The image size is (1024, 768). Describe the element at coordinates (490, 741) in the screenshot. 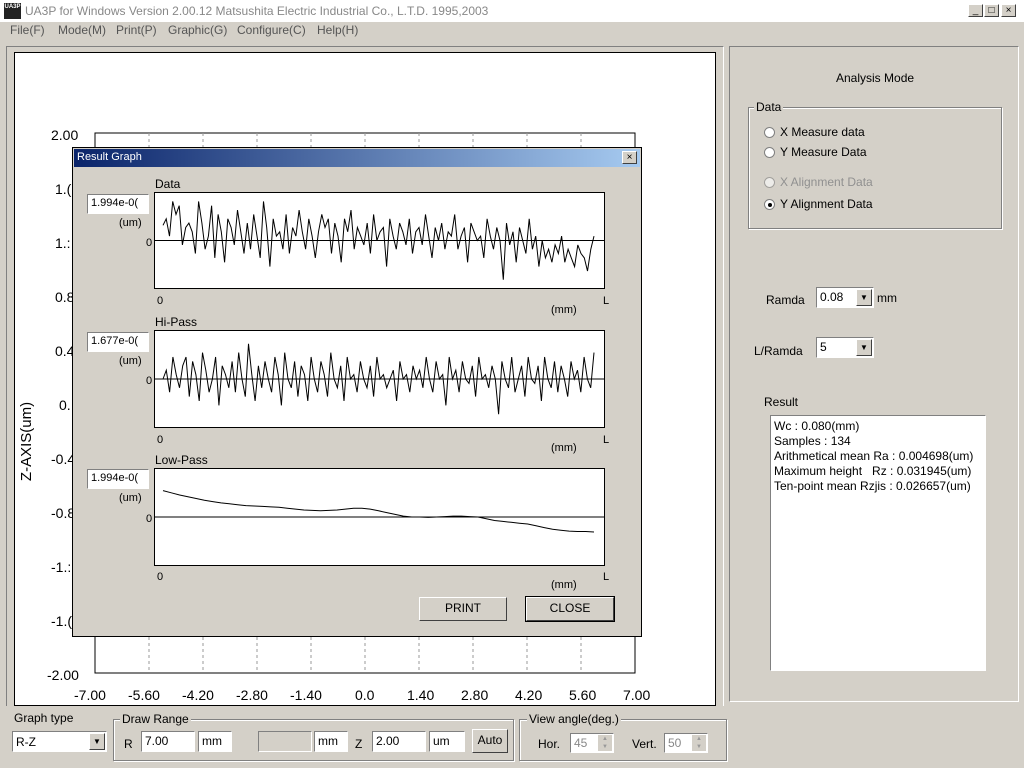

I see `auto-button: Auto` at that location.